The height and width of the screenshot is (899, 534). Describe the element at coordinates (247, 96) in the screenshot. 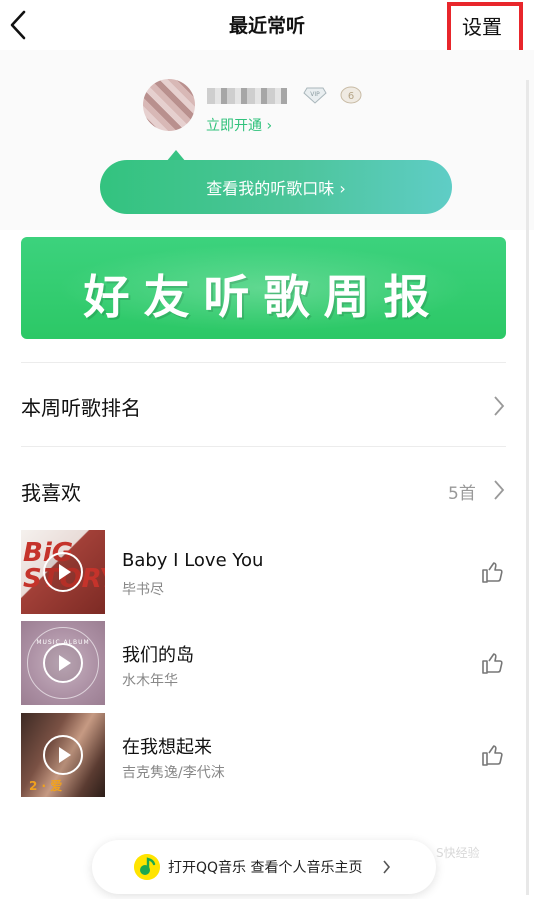

I see `username-blurred` at that location.